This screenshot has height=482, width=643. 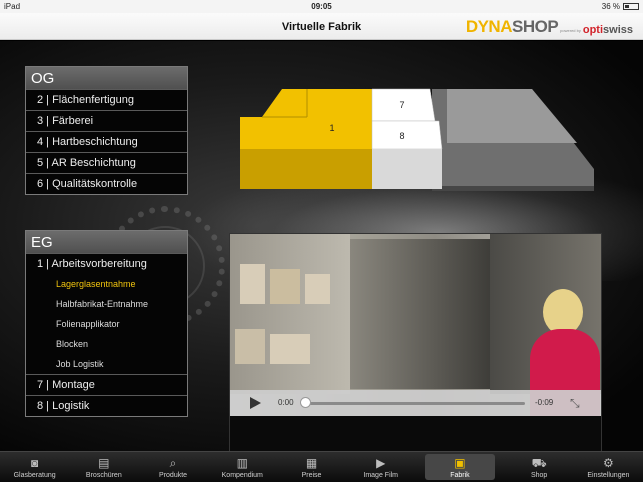 I want to click on tab-preise: ▦ Preise, so click(x=311, y=467).